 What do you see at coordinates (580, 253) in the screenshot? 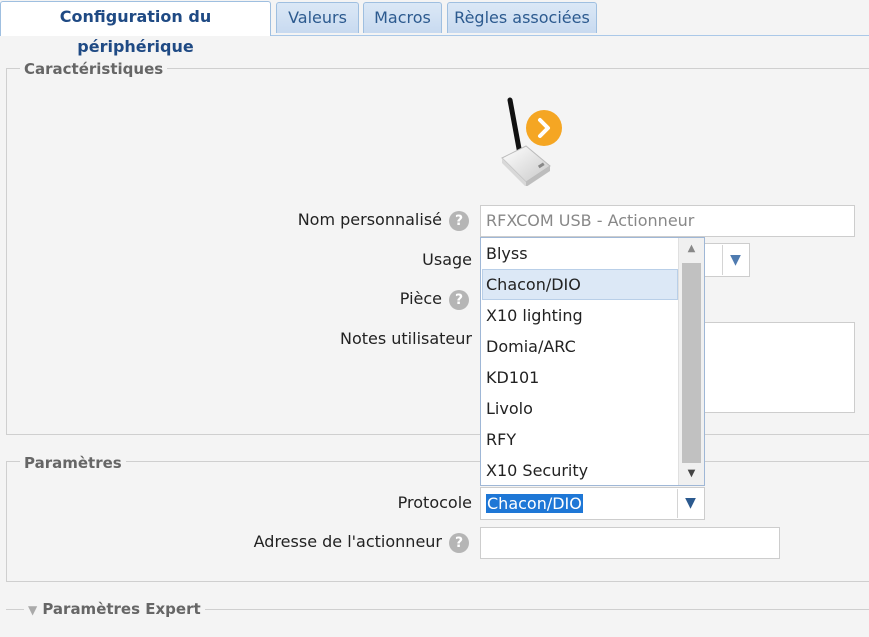
I see `dropdown-option: Blyss` at bounding box center [580, 253].